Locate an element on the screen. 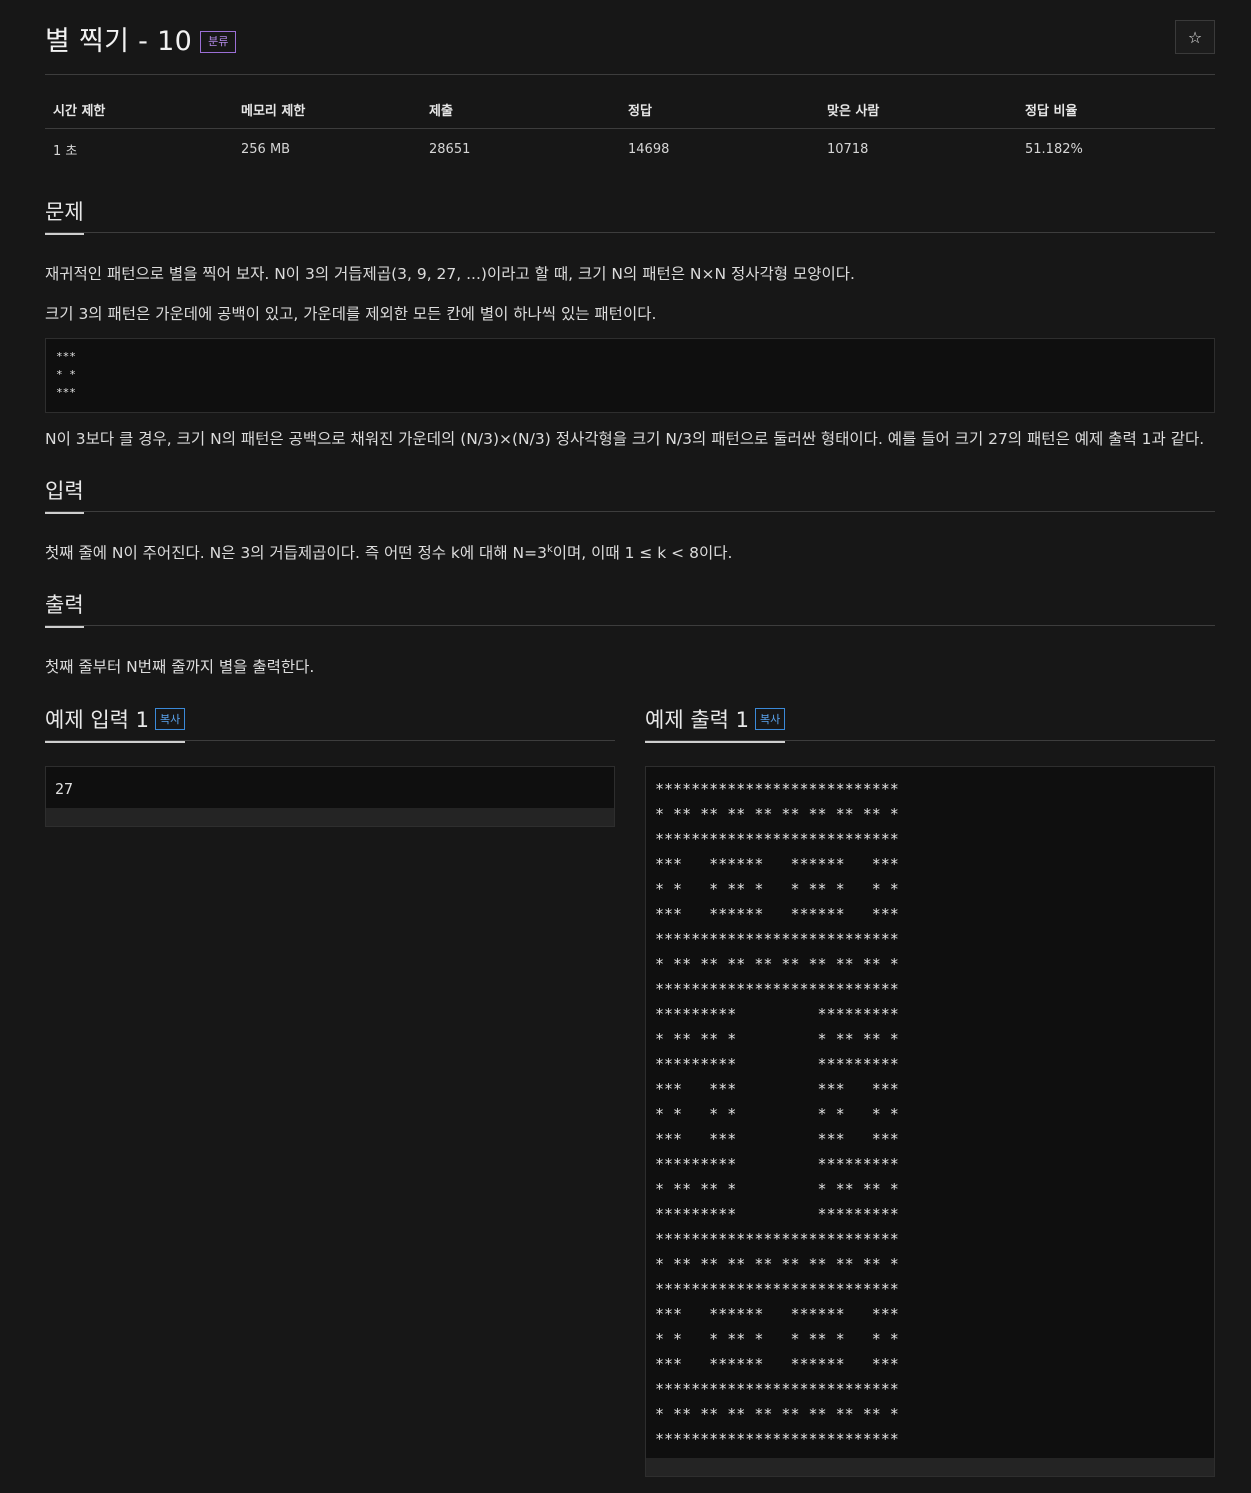 The image size is (1251, 1493). table-header-row: 시간 제한 메모리 제한 제출 정답 맞은 사람 정답 비율 is located at coordinates (630, 113).